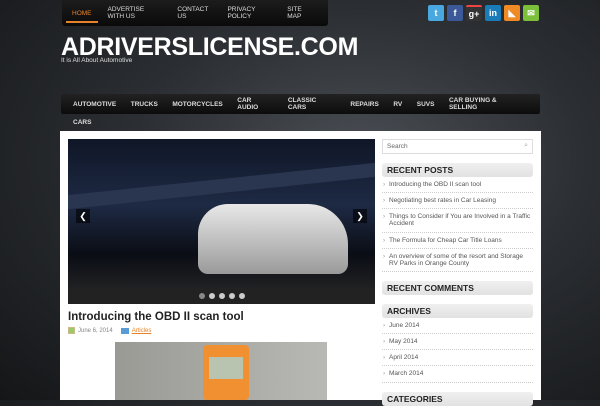 The width and height of the screenshot is (600, 406). Describe the element at coordinates (526, 146) in the screenshot. I see `search-icon: ⌕` at that location.